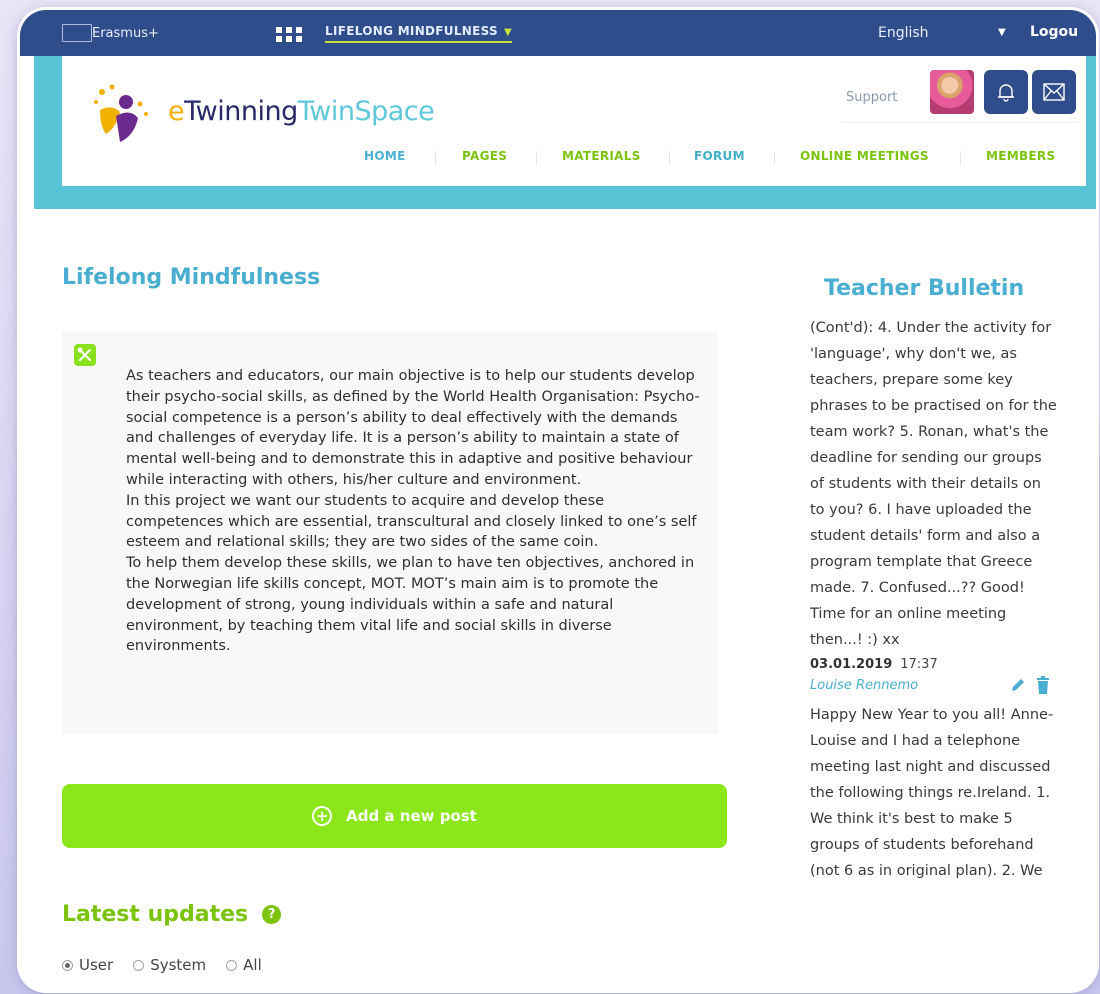 The width and height of the screenshot is (1100, 994). Describe the element at coordinates (601, 156) in the screenshot. I see `nav-materials: MATERIALS` at that location.